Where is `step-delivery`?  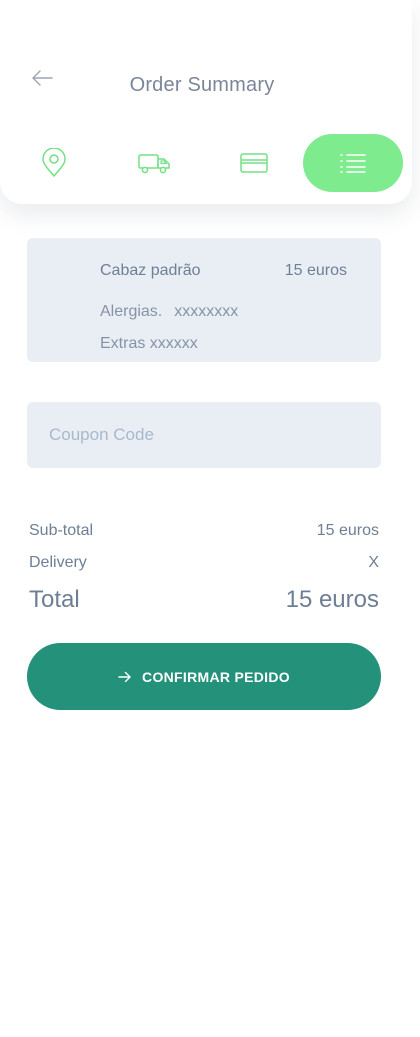
step-delivery is located at coordinates (154, 163).